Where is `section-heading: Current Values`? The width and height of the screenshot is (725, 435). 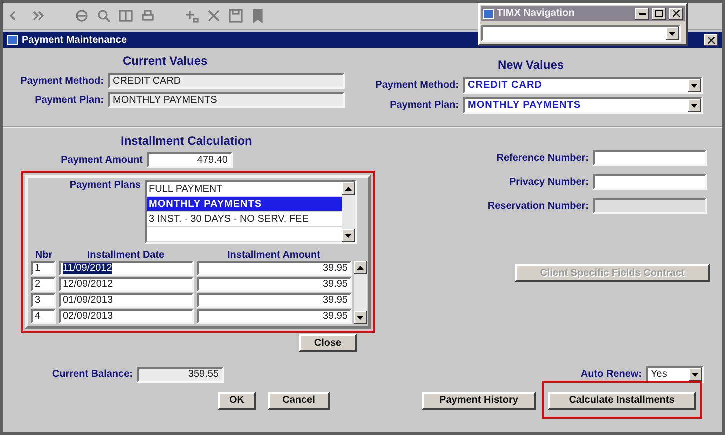 section-heading: Current Values is located at coordinates (166, 61).